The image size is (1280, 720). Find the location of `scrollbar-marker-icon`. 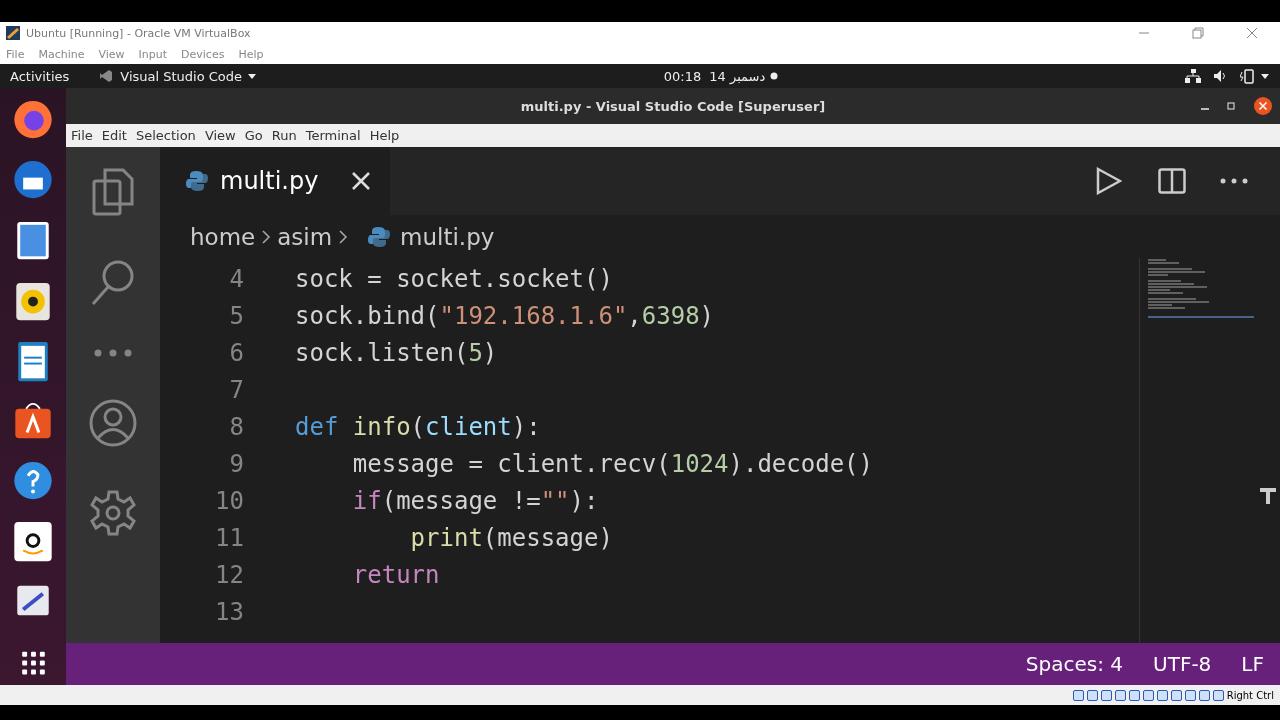

scrollbar-marker-icon is located at coordinates (1268, 496).